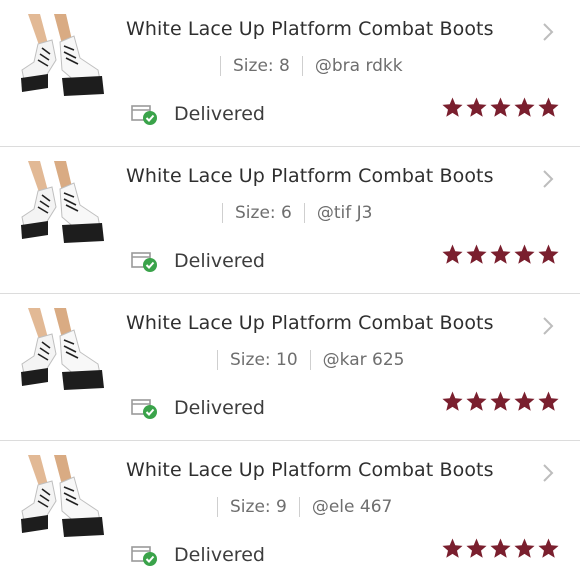  What do you see at coordinates (345, 213) in the screenshot?
I see `buyer-username: @tif J3` at bounding box center [345, 213].